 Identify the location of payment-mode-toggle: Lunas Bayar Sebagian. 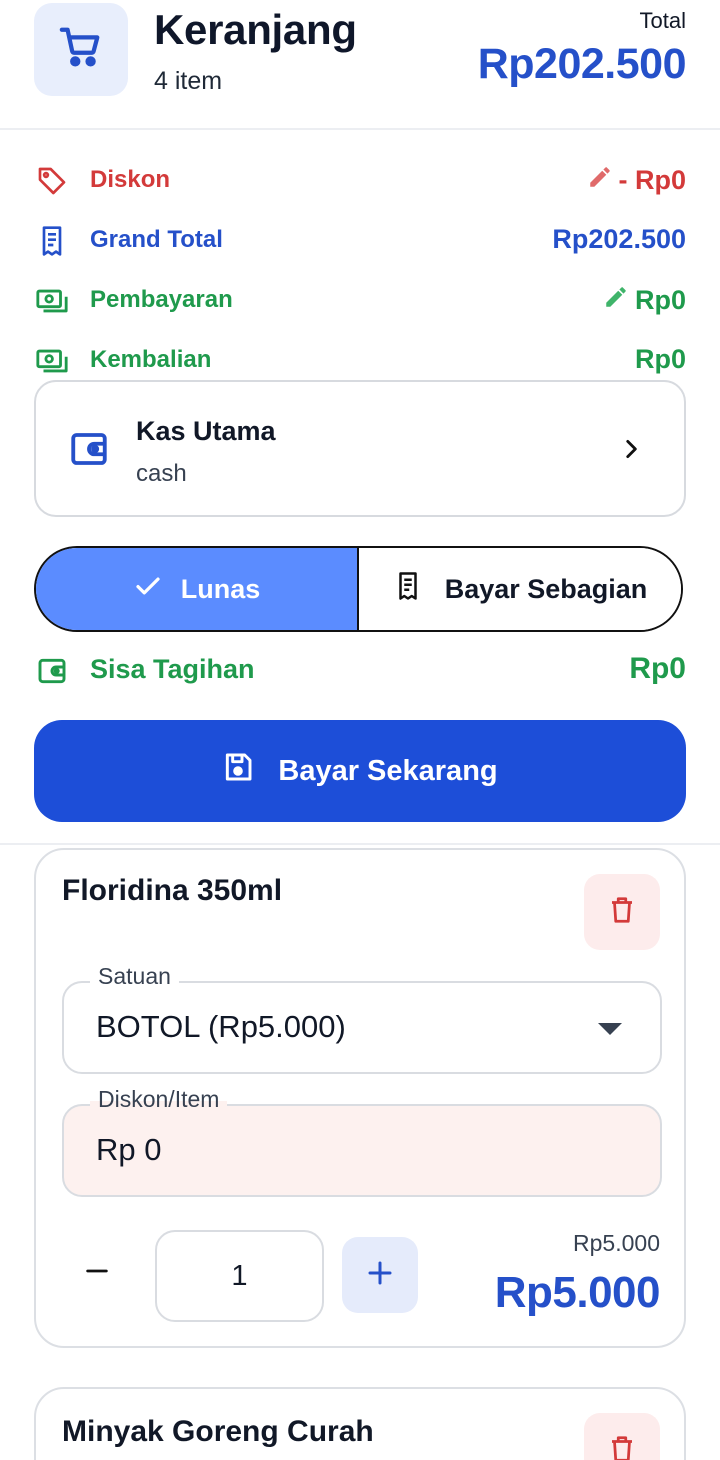
(358, 589).